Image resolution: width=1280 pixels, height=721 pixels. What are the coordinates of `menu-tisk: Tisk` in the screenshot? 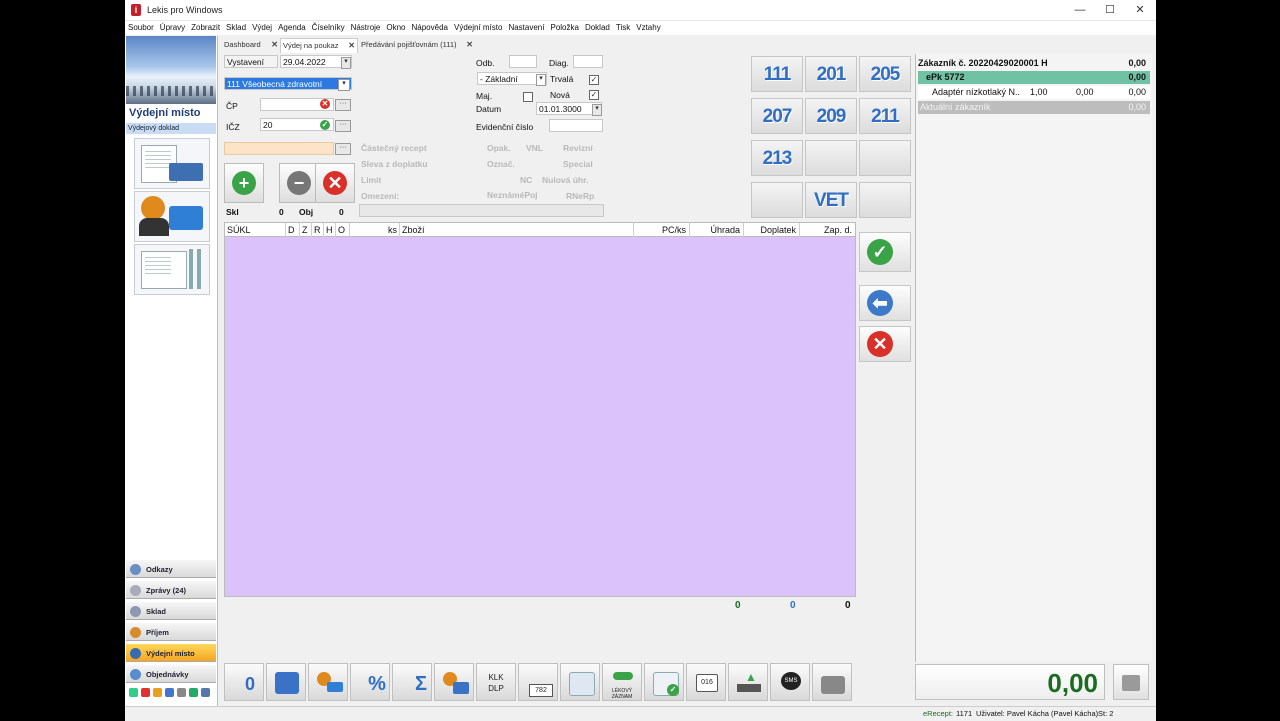 It's located at (623, 28).